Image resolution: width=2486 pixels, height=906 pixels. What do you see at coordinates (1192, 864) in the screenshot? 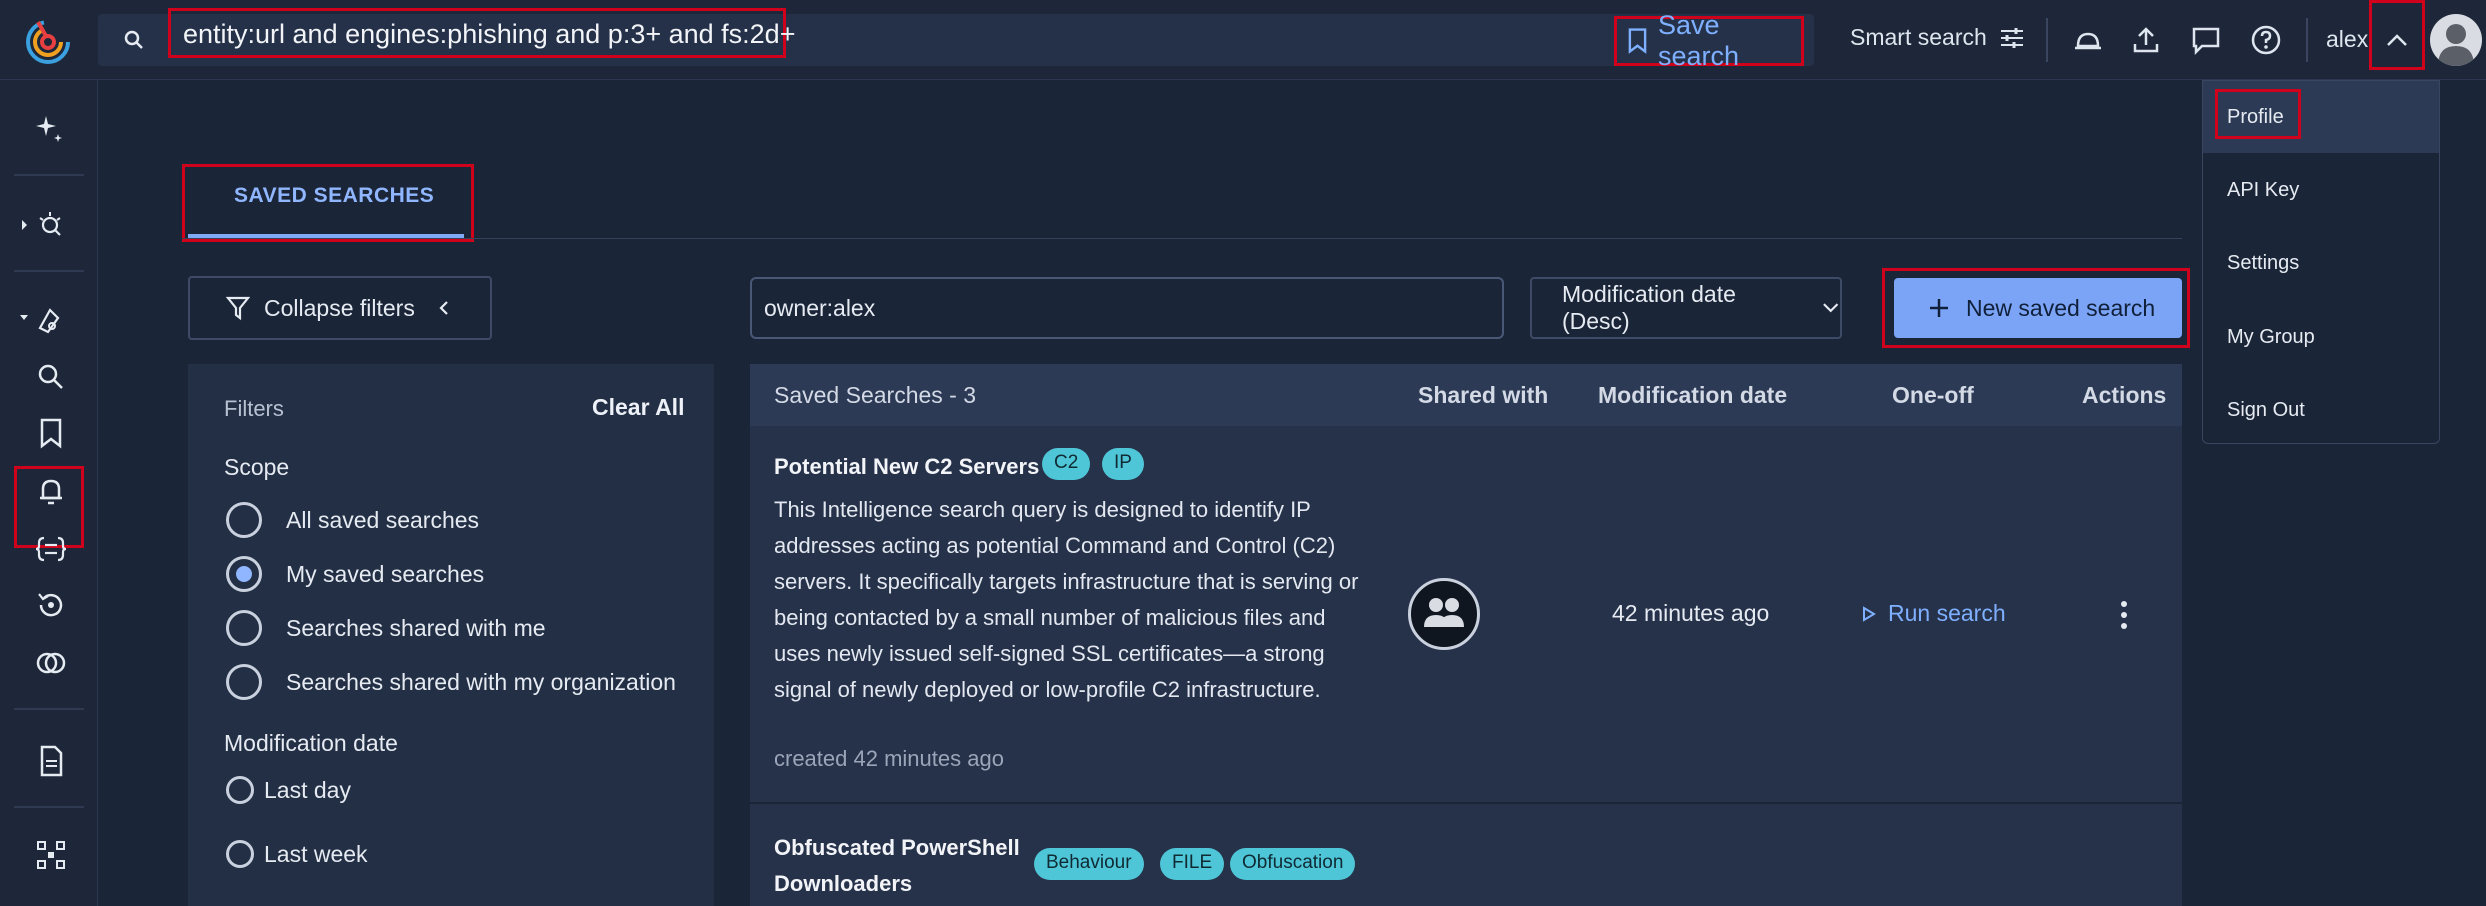
I see `tag-badge: FILE` at bounding box center [1192, 864].